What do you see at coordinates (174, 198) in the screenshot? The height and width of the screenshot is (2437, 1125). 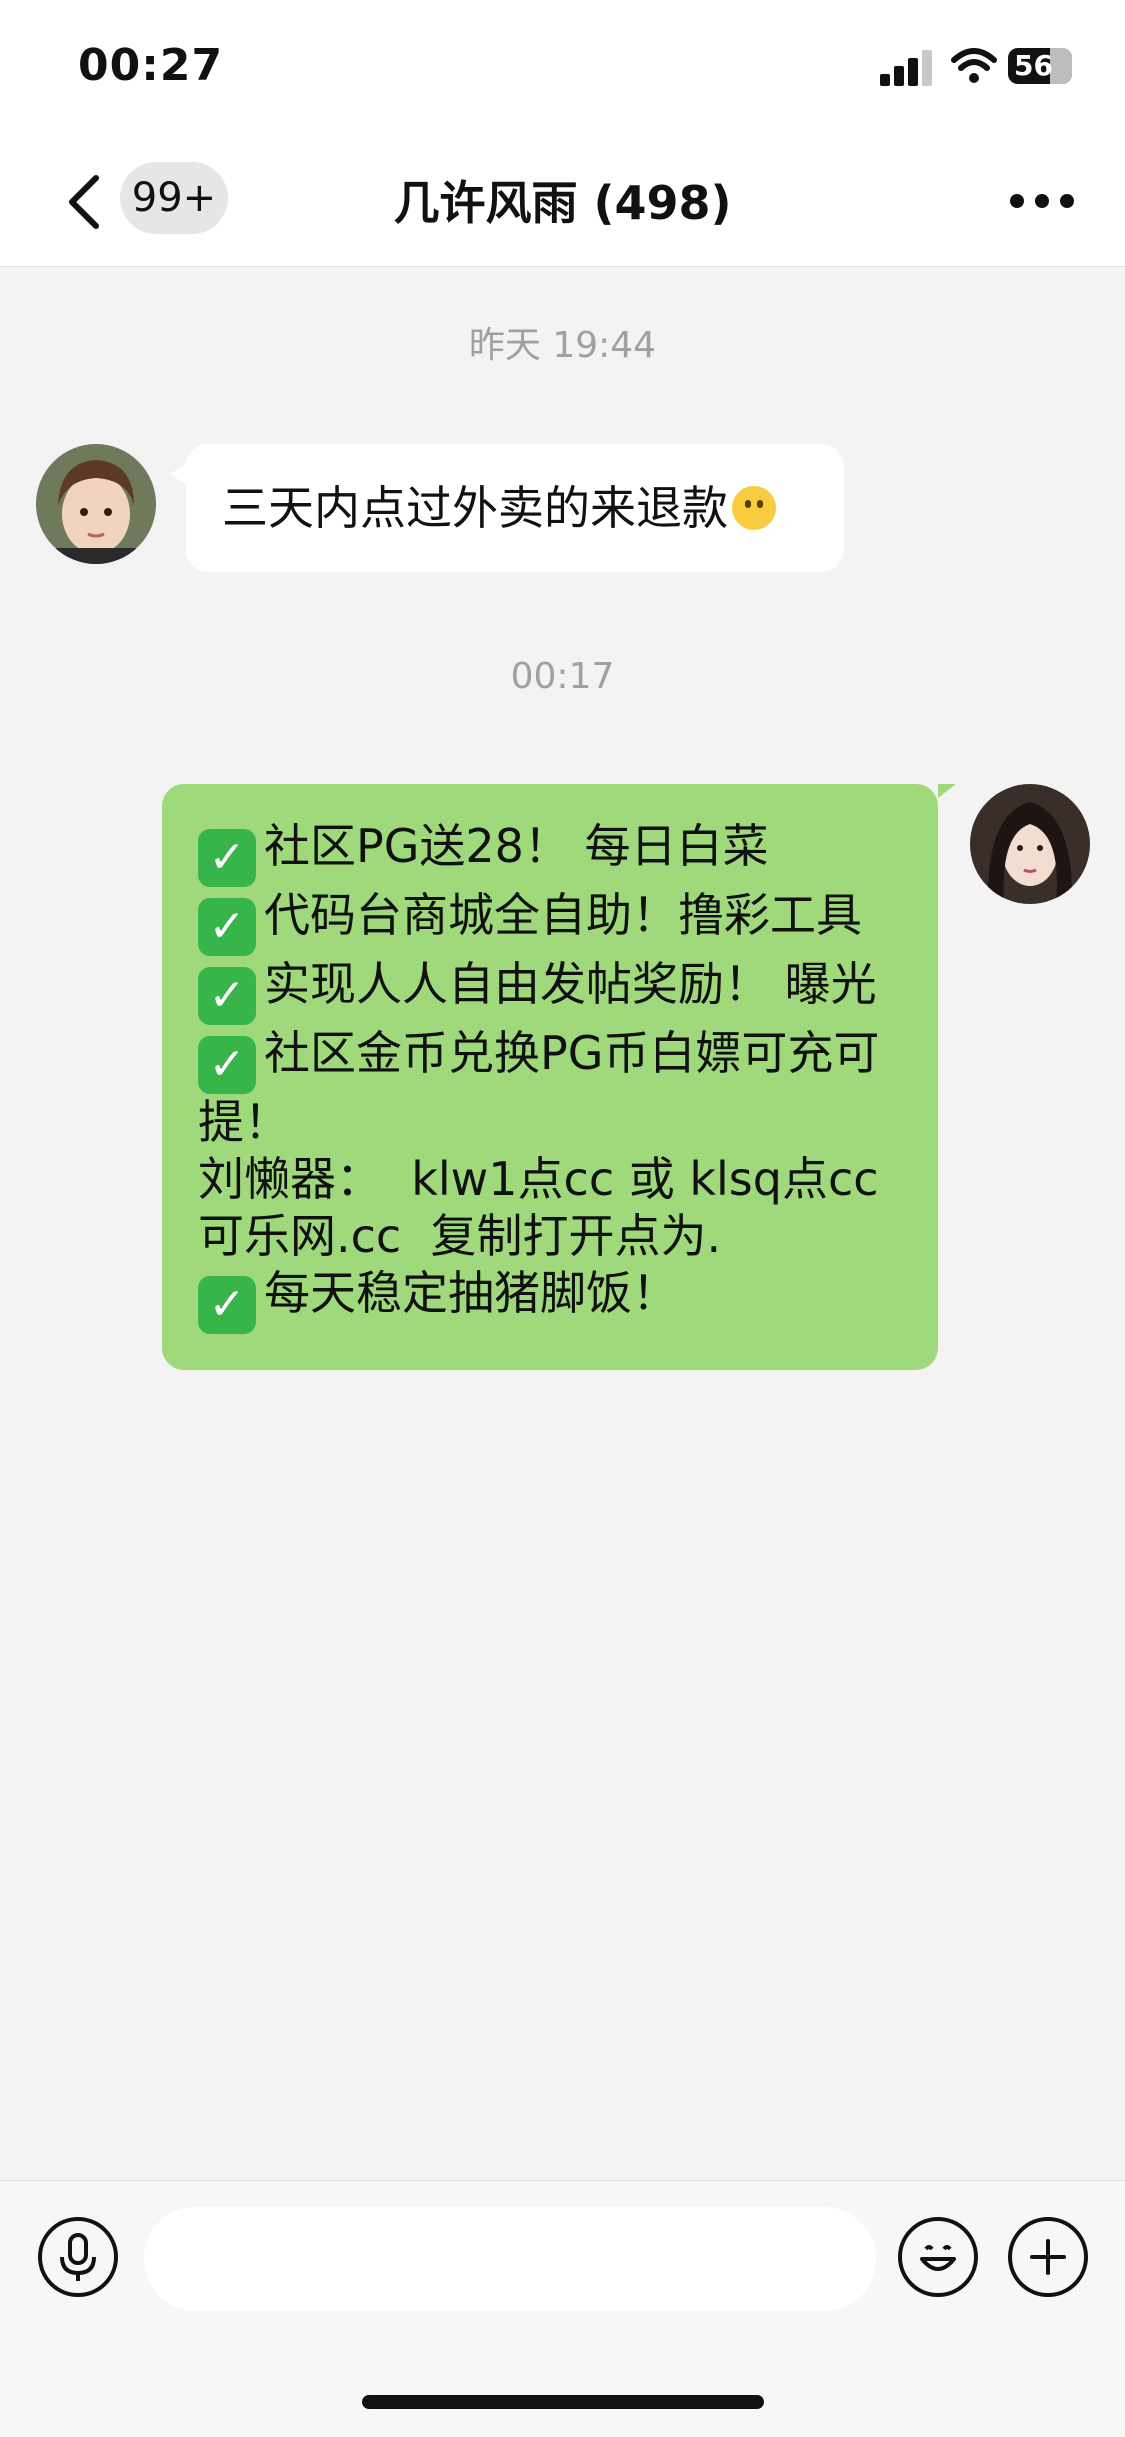 I see `unread-count-badge: 99+` at bounding box center [174, 198].